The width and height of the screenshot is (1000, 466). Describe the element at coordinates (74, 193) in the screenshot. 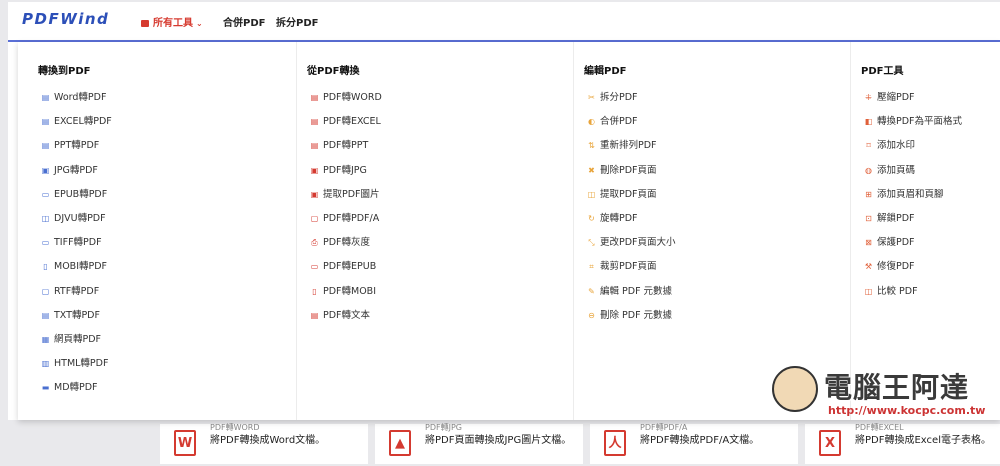

I see `menu-item: ▭ EPUB轉PDF` at that location.